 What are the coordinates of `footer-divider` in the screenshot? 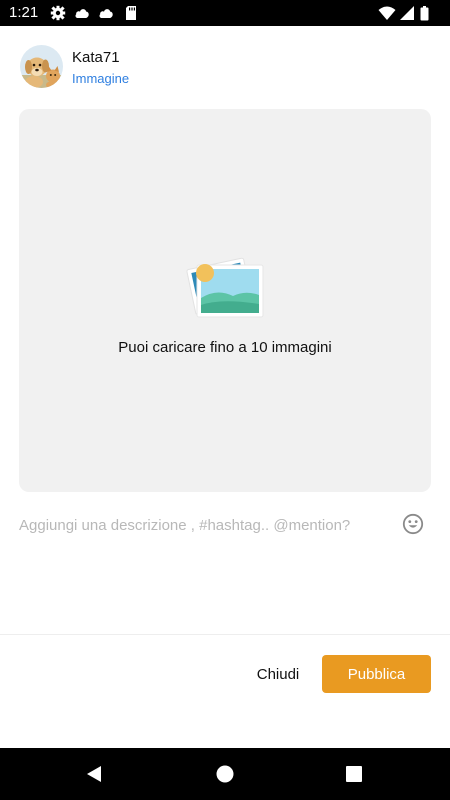 It's located at (225, 634).